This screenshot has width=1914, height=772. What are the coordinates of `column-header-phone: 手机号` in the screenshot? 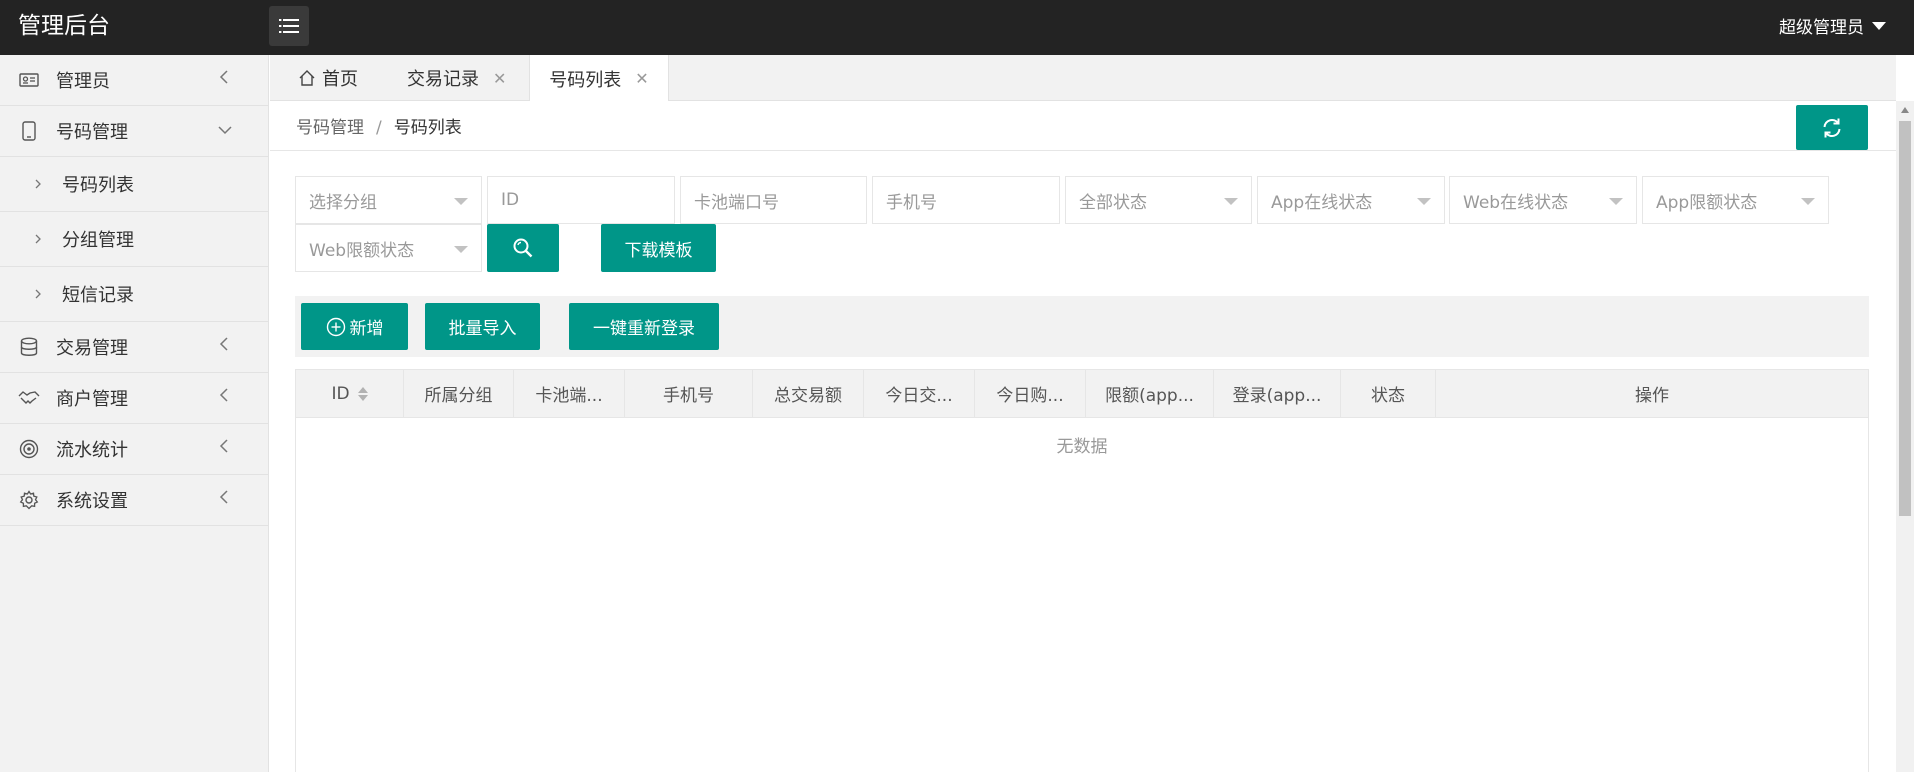 It's located at (689, 393).